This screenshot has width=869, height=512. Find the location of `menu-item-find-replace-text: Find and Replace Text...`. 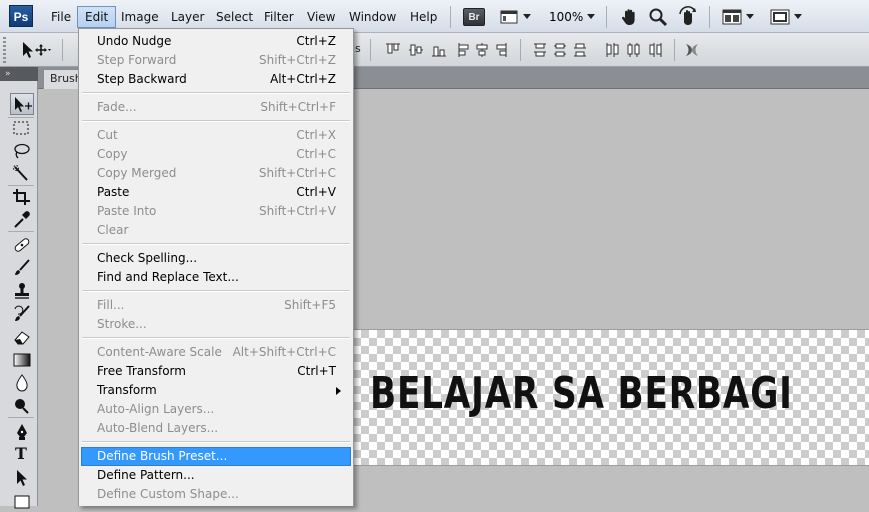

menu-item-find-replace-text: Find and Replace Text... is located at coordinates (216, 277).